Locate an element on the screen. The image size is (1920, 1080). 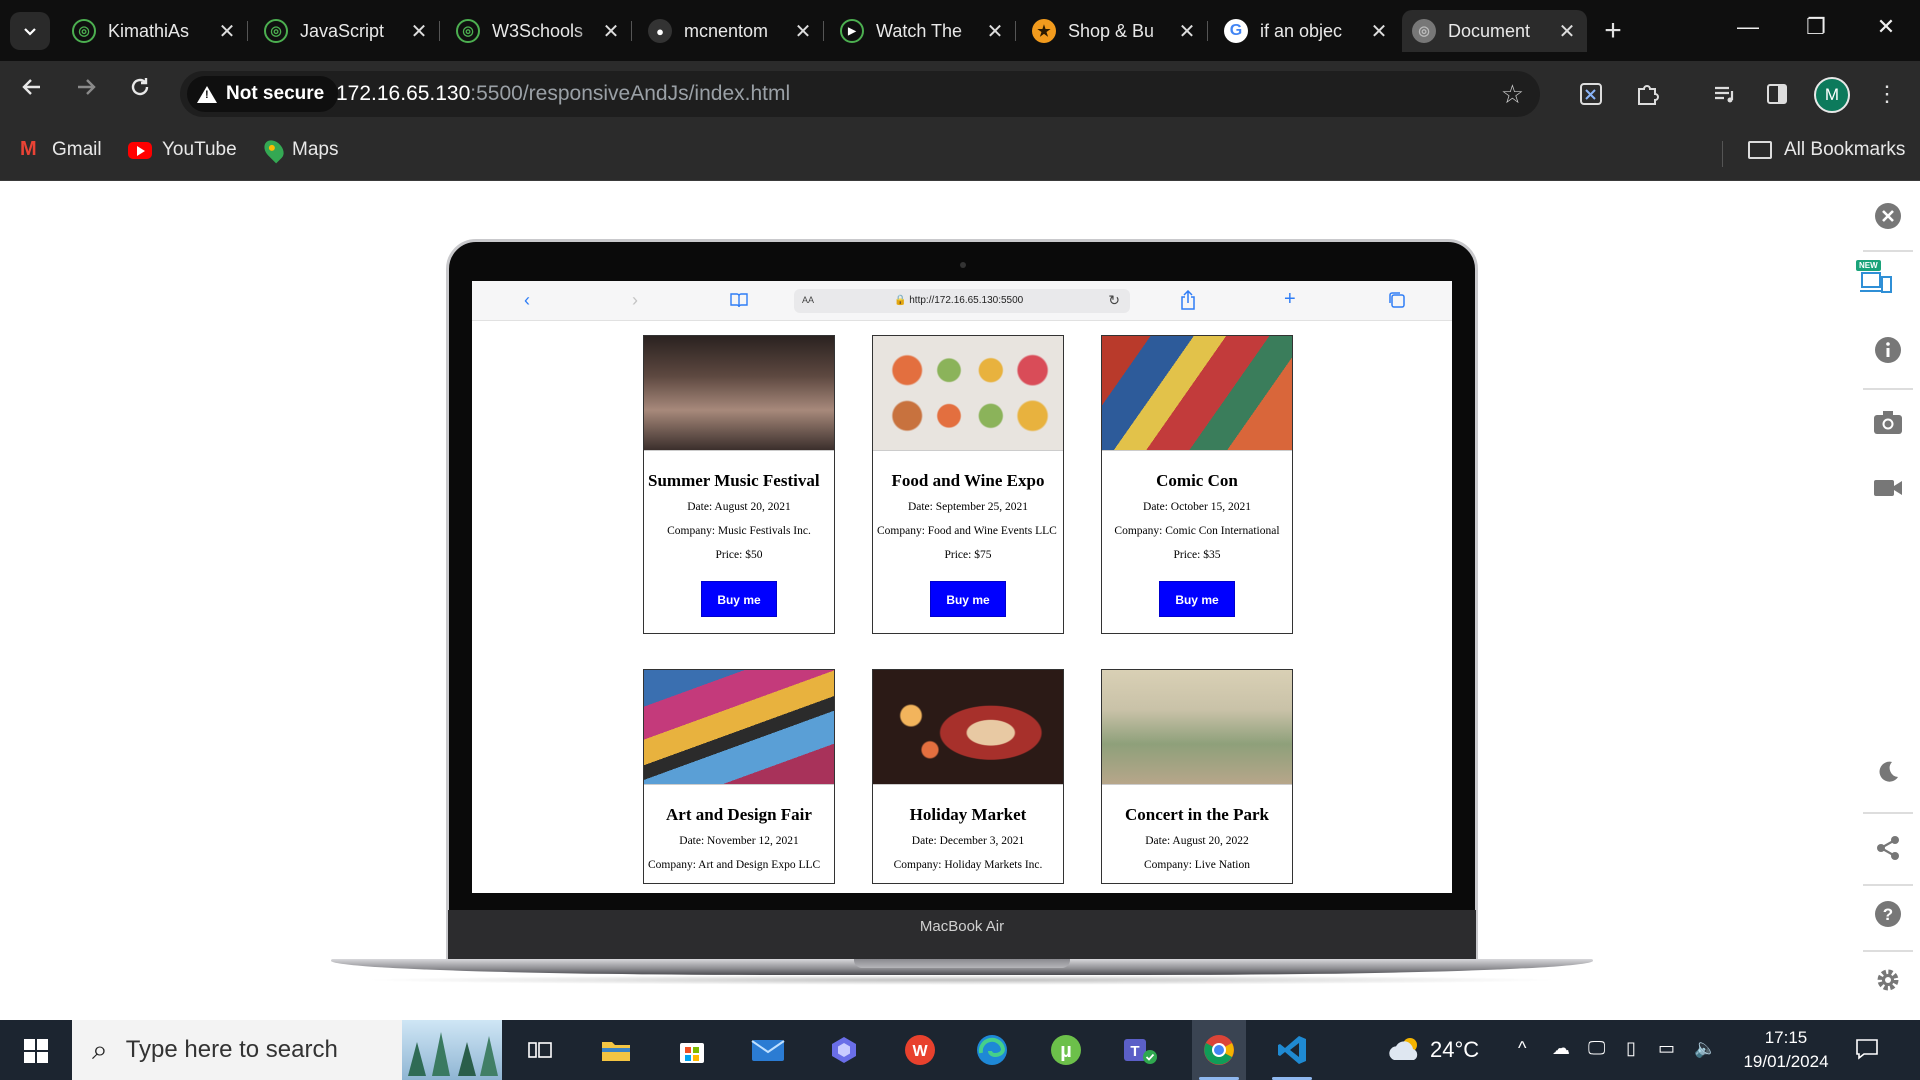
reader-aa: AA is located at coordinates (808, 300).